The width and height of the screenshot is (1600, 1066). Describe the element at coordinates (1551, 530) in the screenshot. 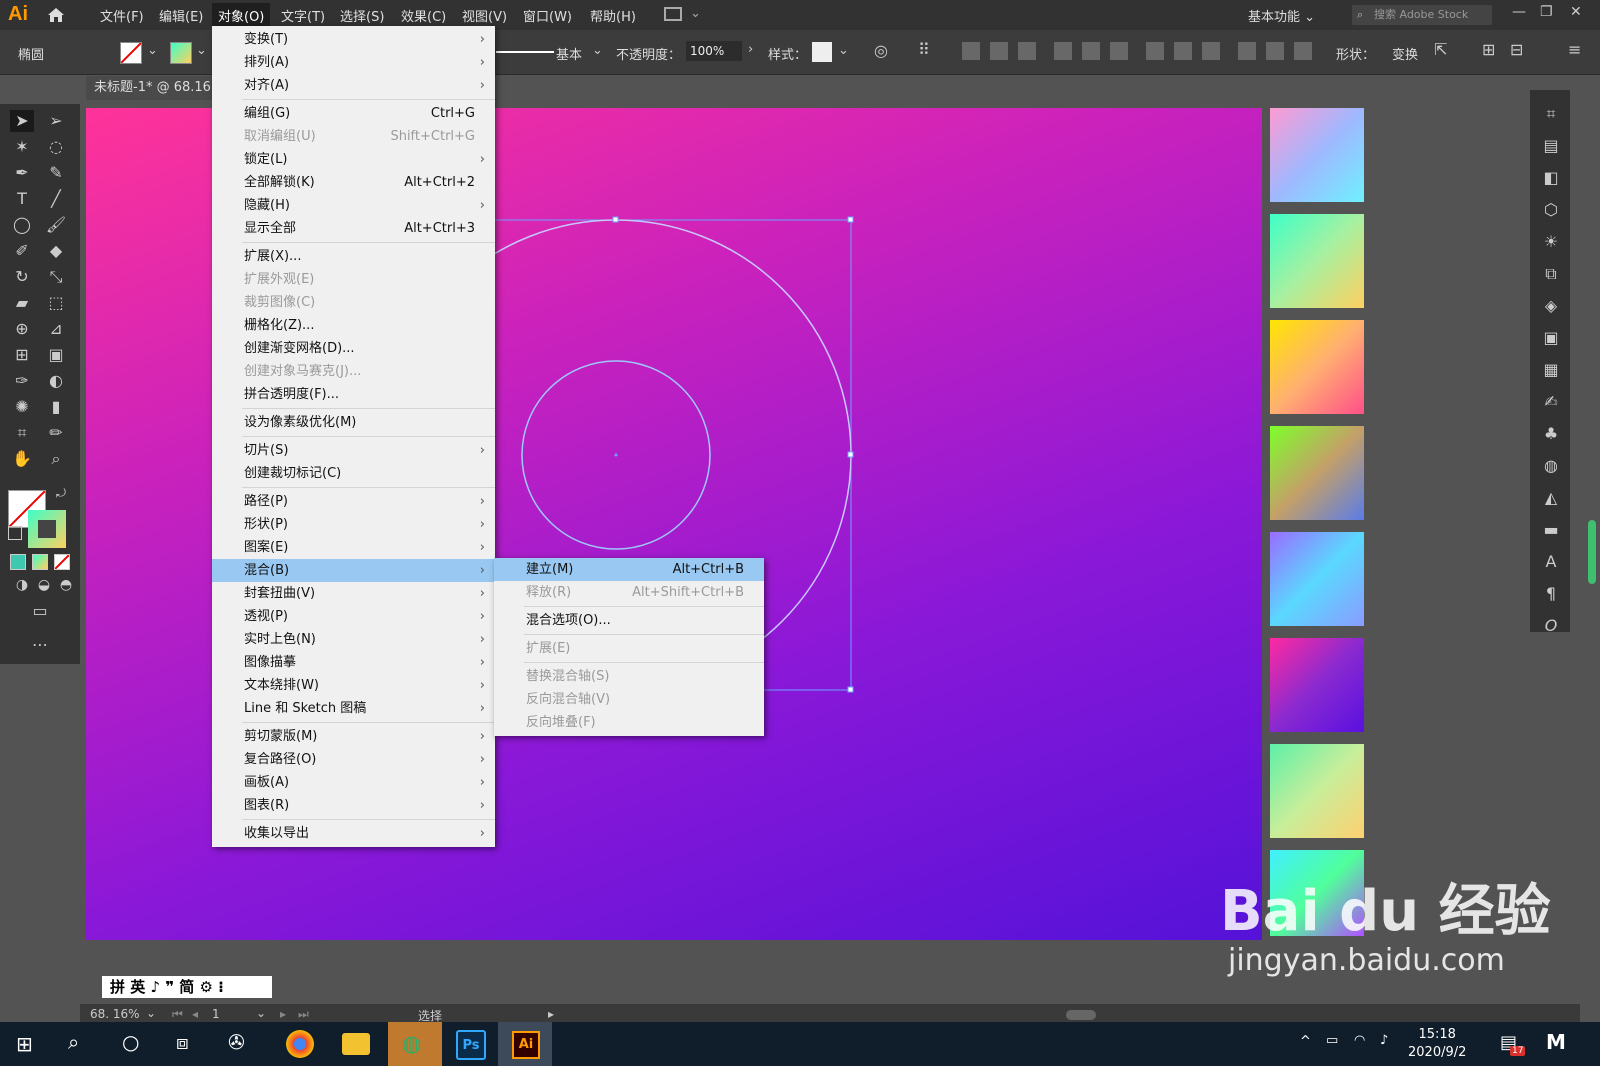

I see `gradient-panel-icon: ▬` at that location.